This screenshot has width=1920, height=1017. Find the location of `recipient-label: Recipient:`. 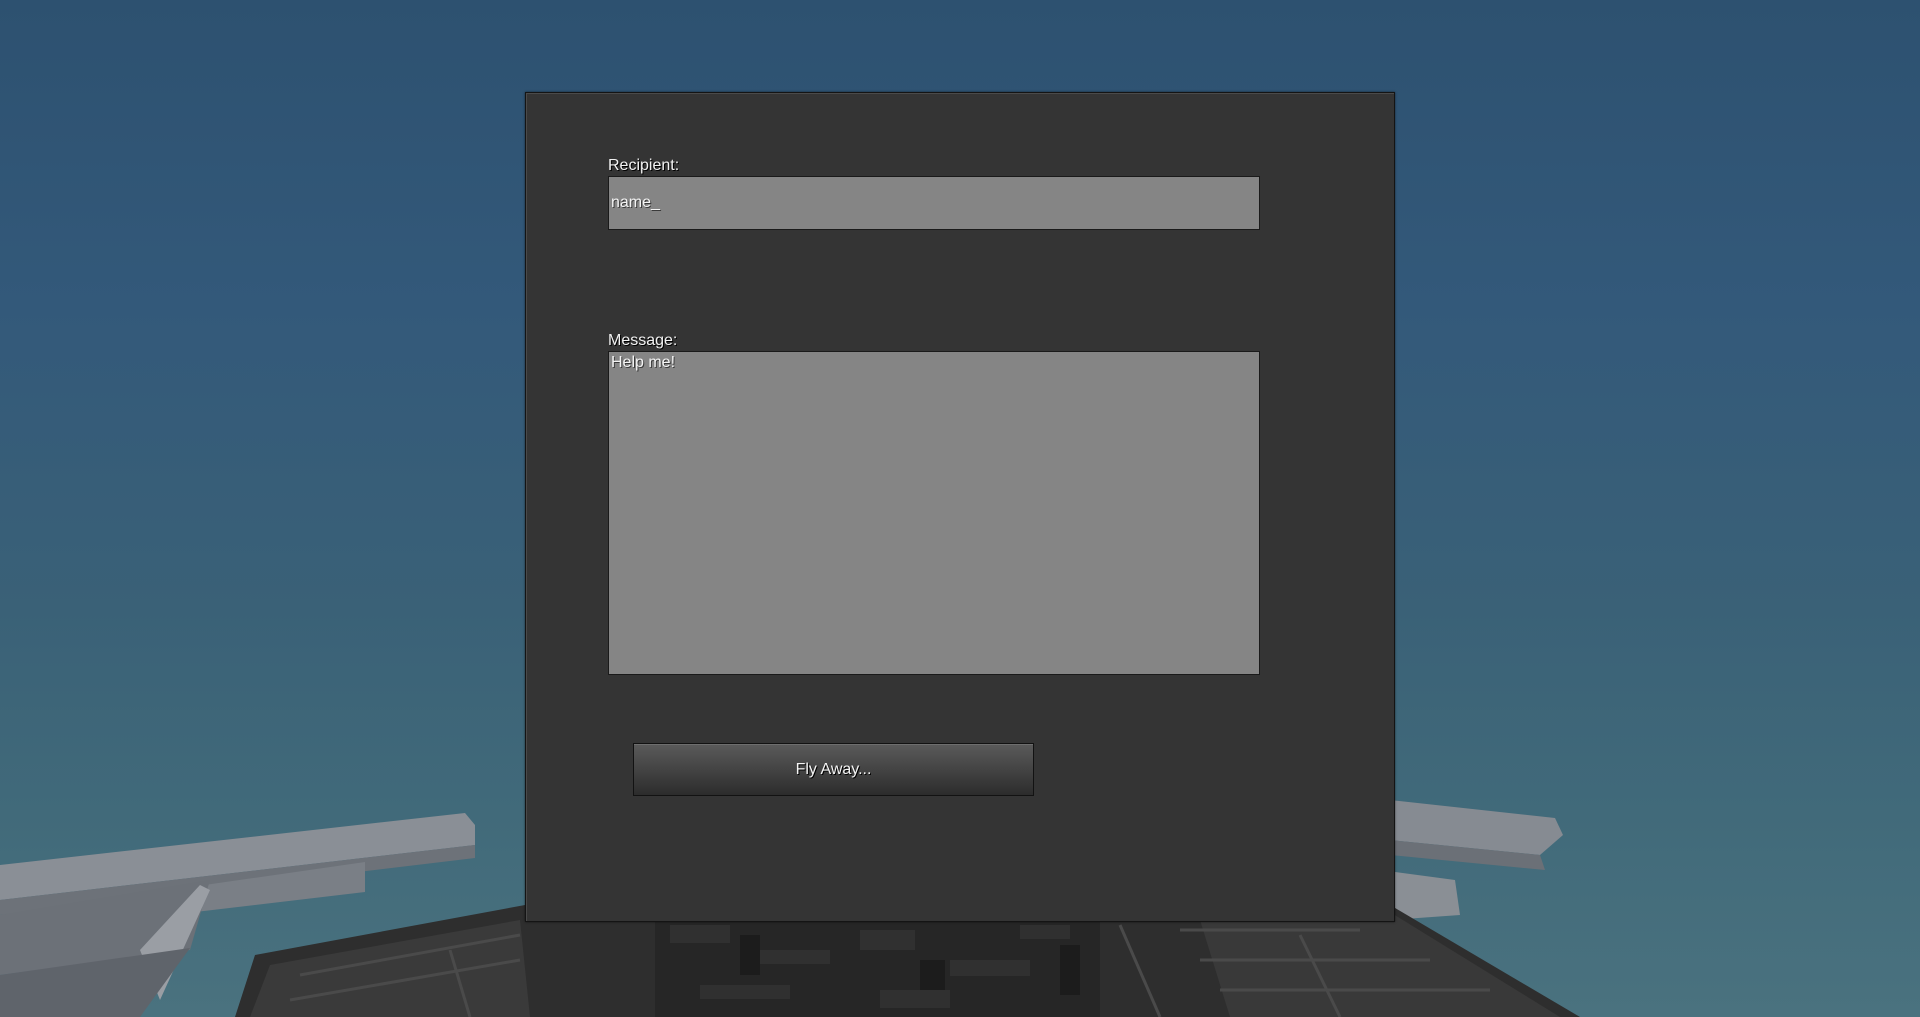

recipient-label: Recipient: is located at coordinates (644, 165).